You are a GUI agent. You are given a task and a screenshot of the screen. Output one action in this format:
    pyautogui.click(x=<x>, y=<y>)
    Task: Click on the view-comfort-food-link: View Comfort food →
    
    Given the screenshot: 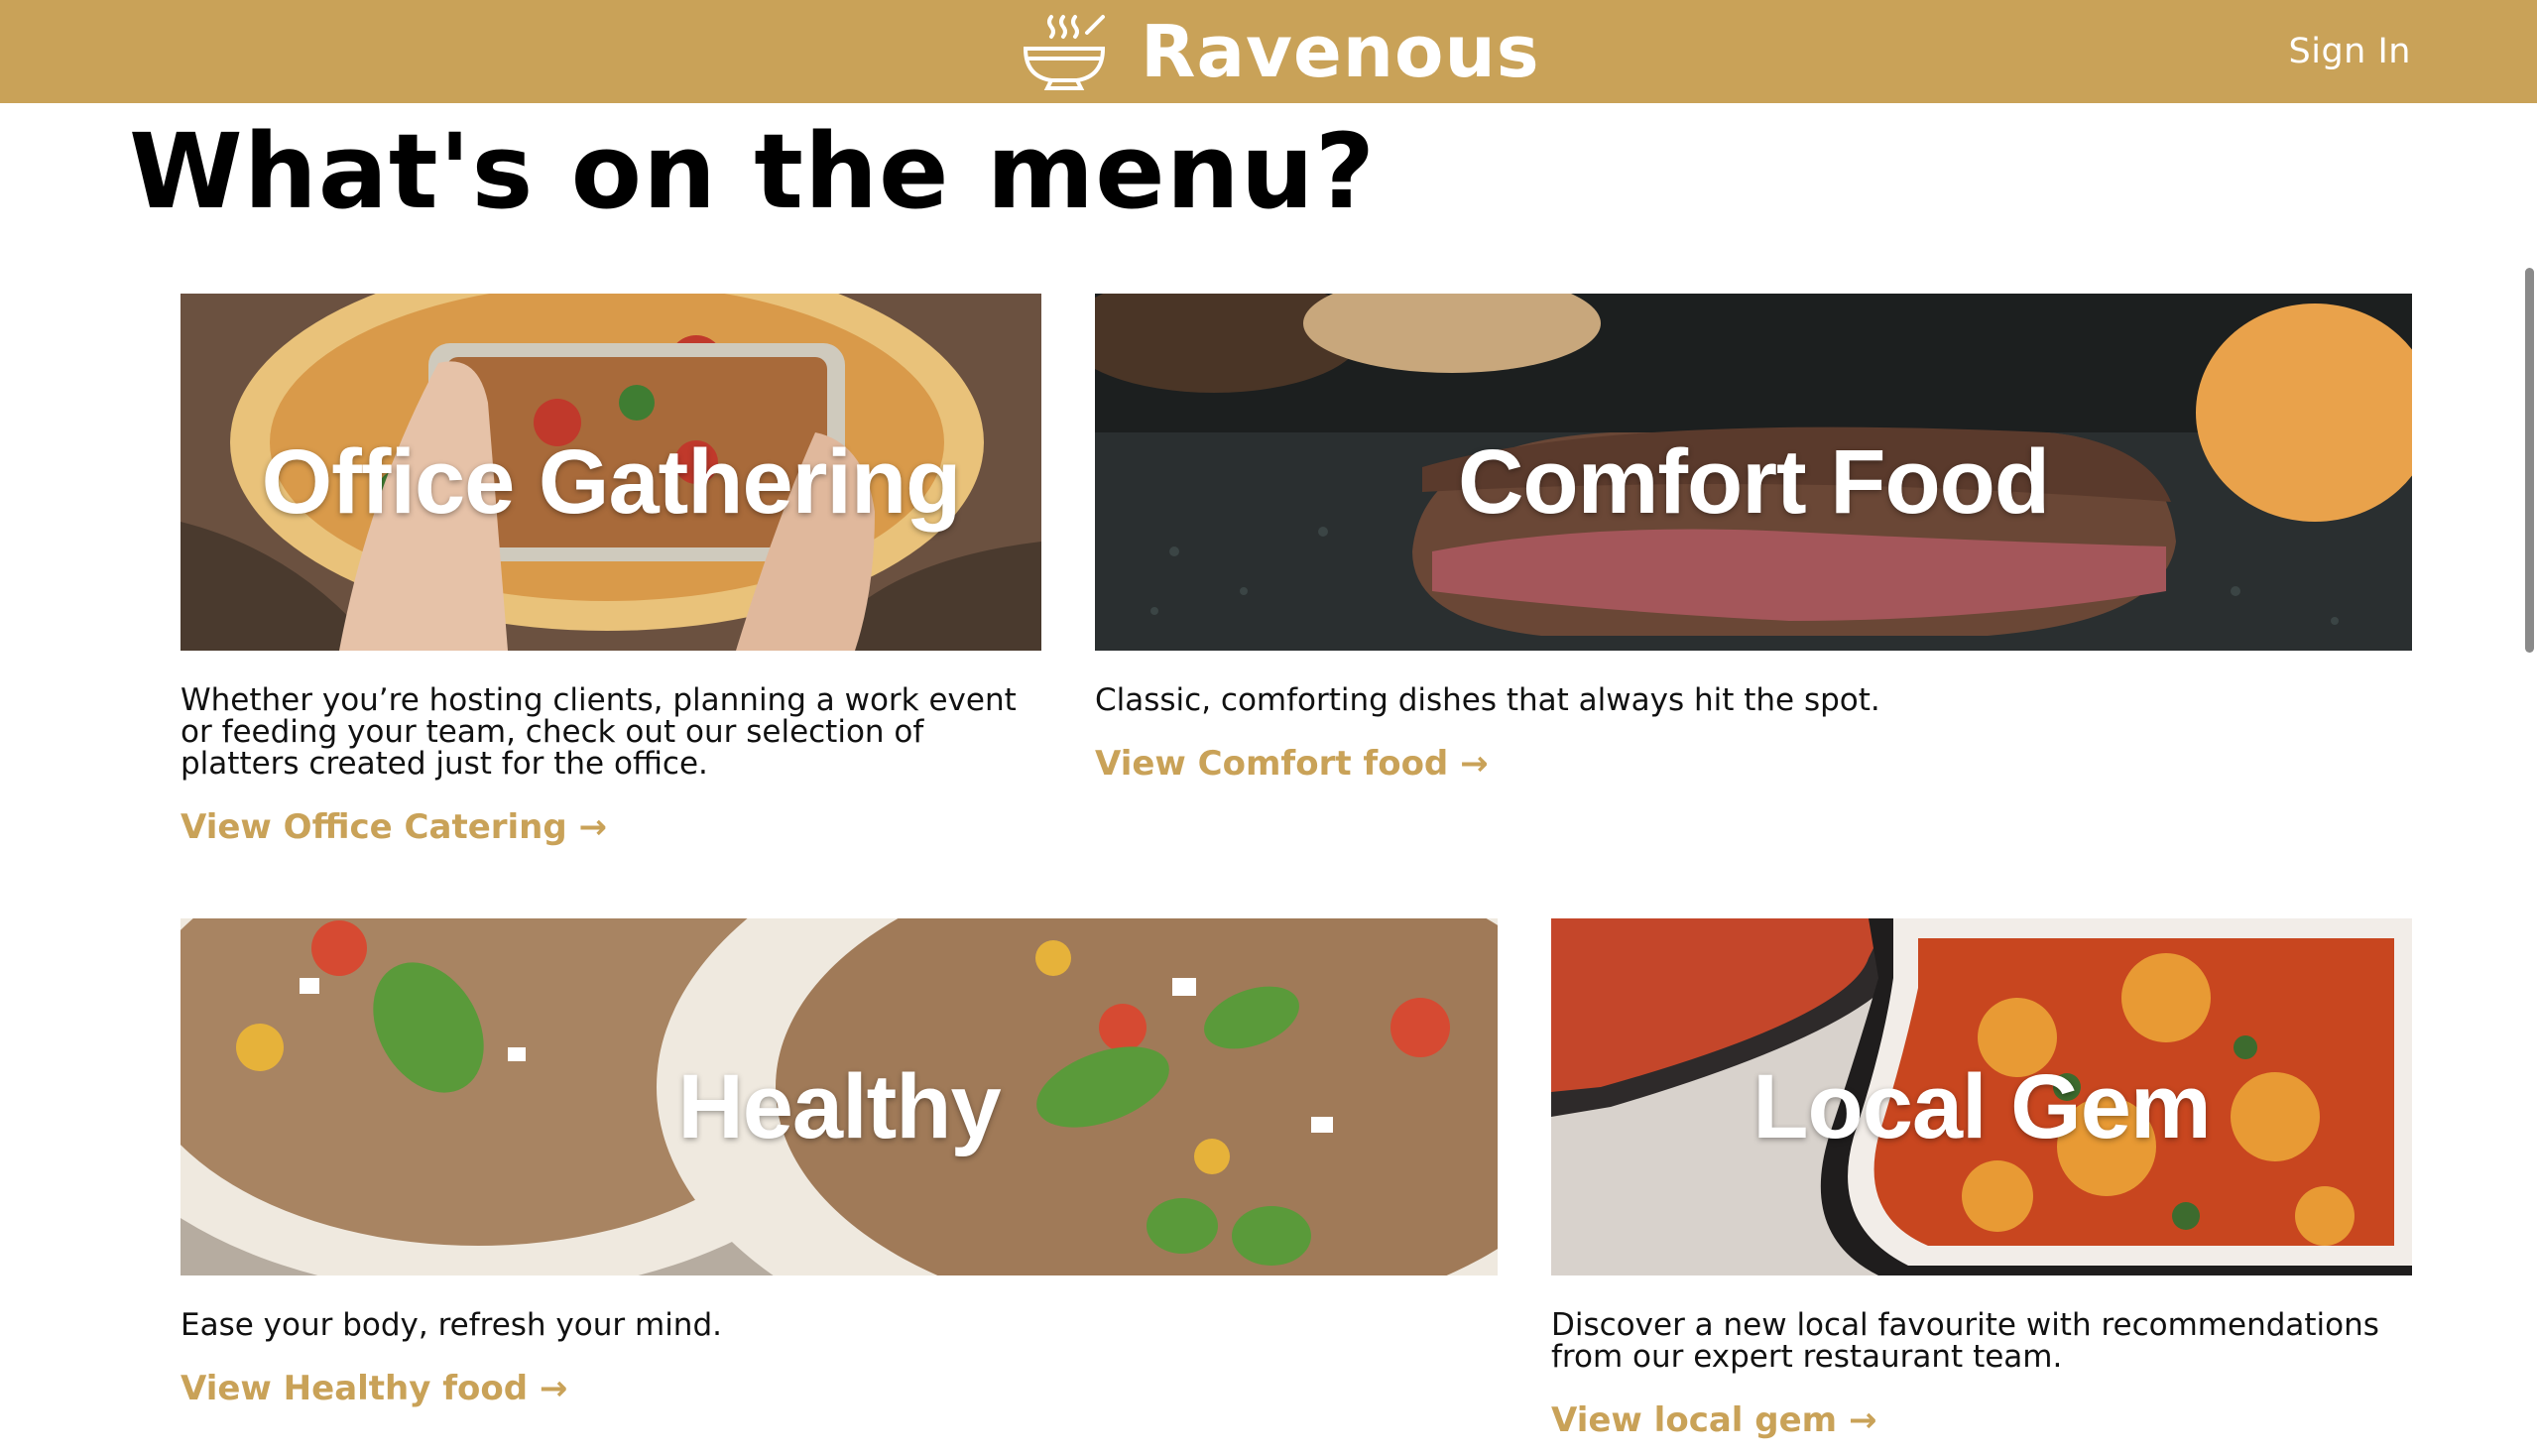 What is the action you would take?
    pyautogui.click(x=1292, y=764)
    